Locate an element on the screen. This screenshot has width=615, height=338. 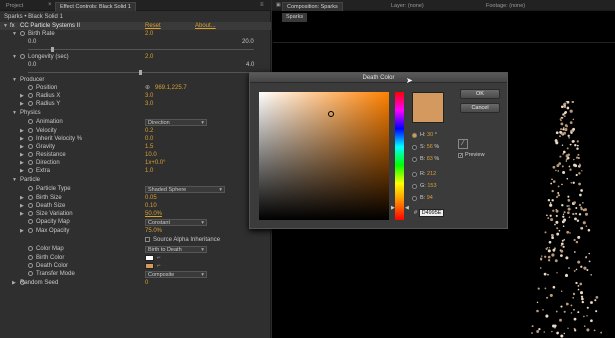
tab-composition: Composition: Sparks is located at coordinates (312, 6).